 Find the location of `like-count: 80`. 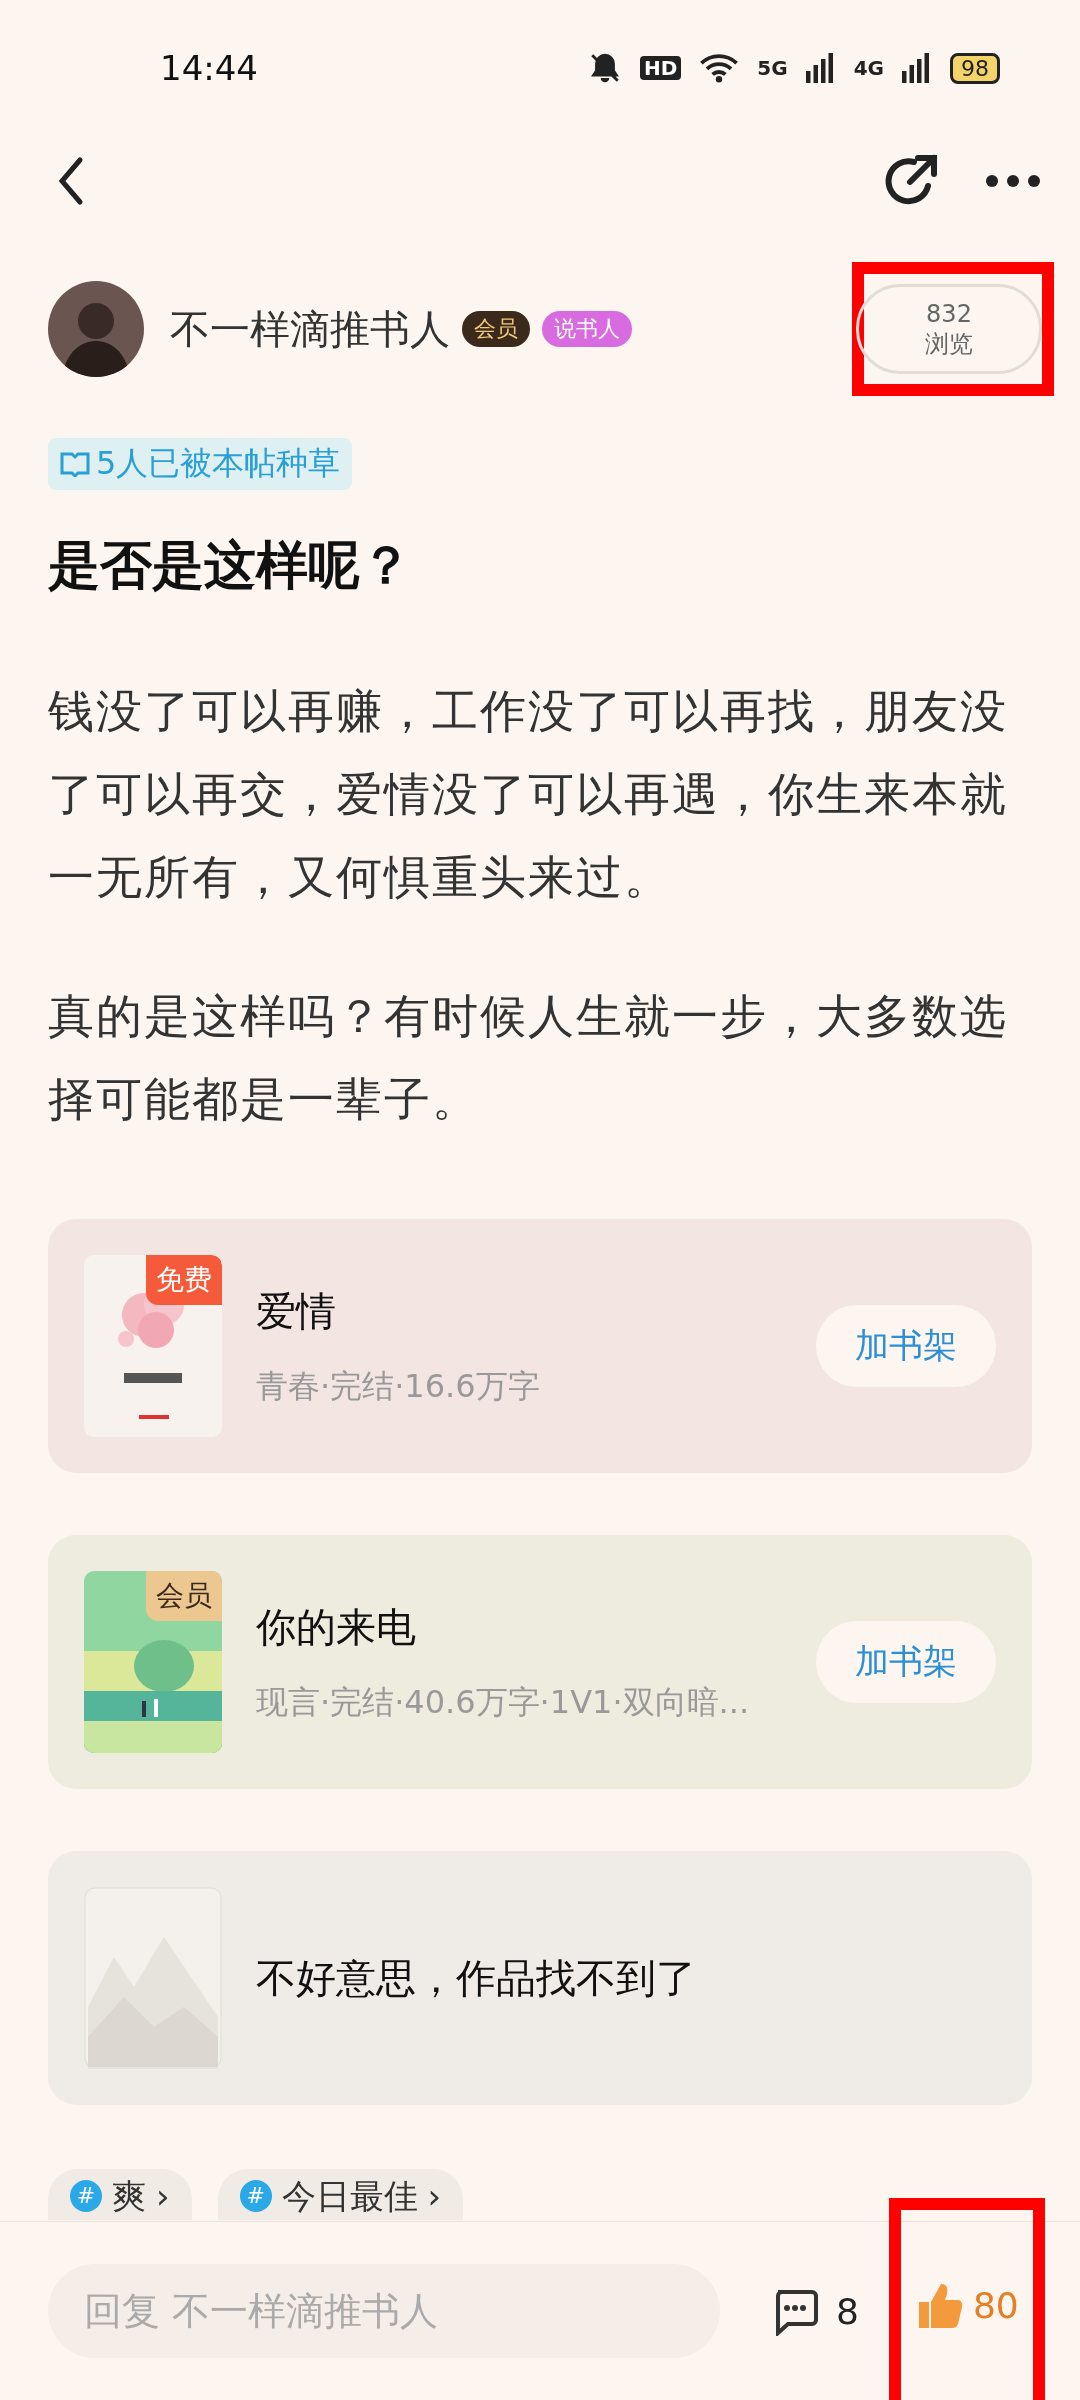

like-count: 80 is located at coordinates (995, 2305).